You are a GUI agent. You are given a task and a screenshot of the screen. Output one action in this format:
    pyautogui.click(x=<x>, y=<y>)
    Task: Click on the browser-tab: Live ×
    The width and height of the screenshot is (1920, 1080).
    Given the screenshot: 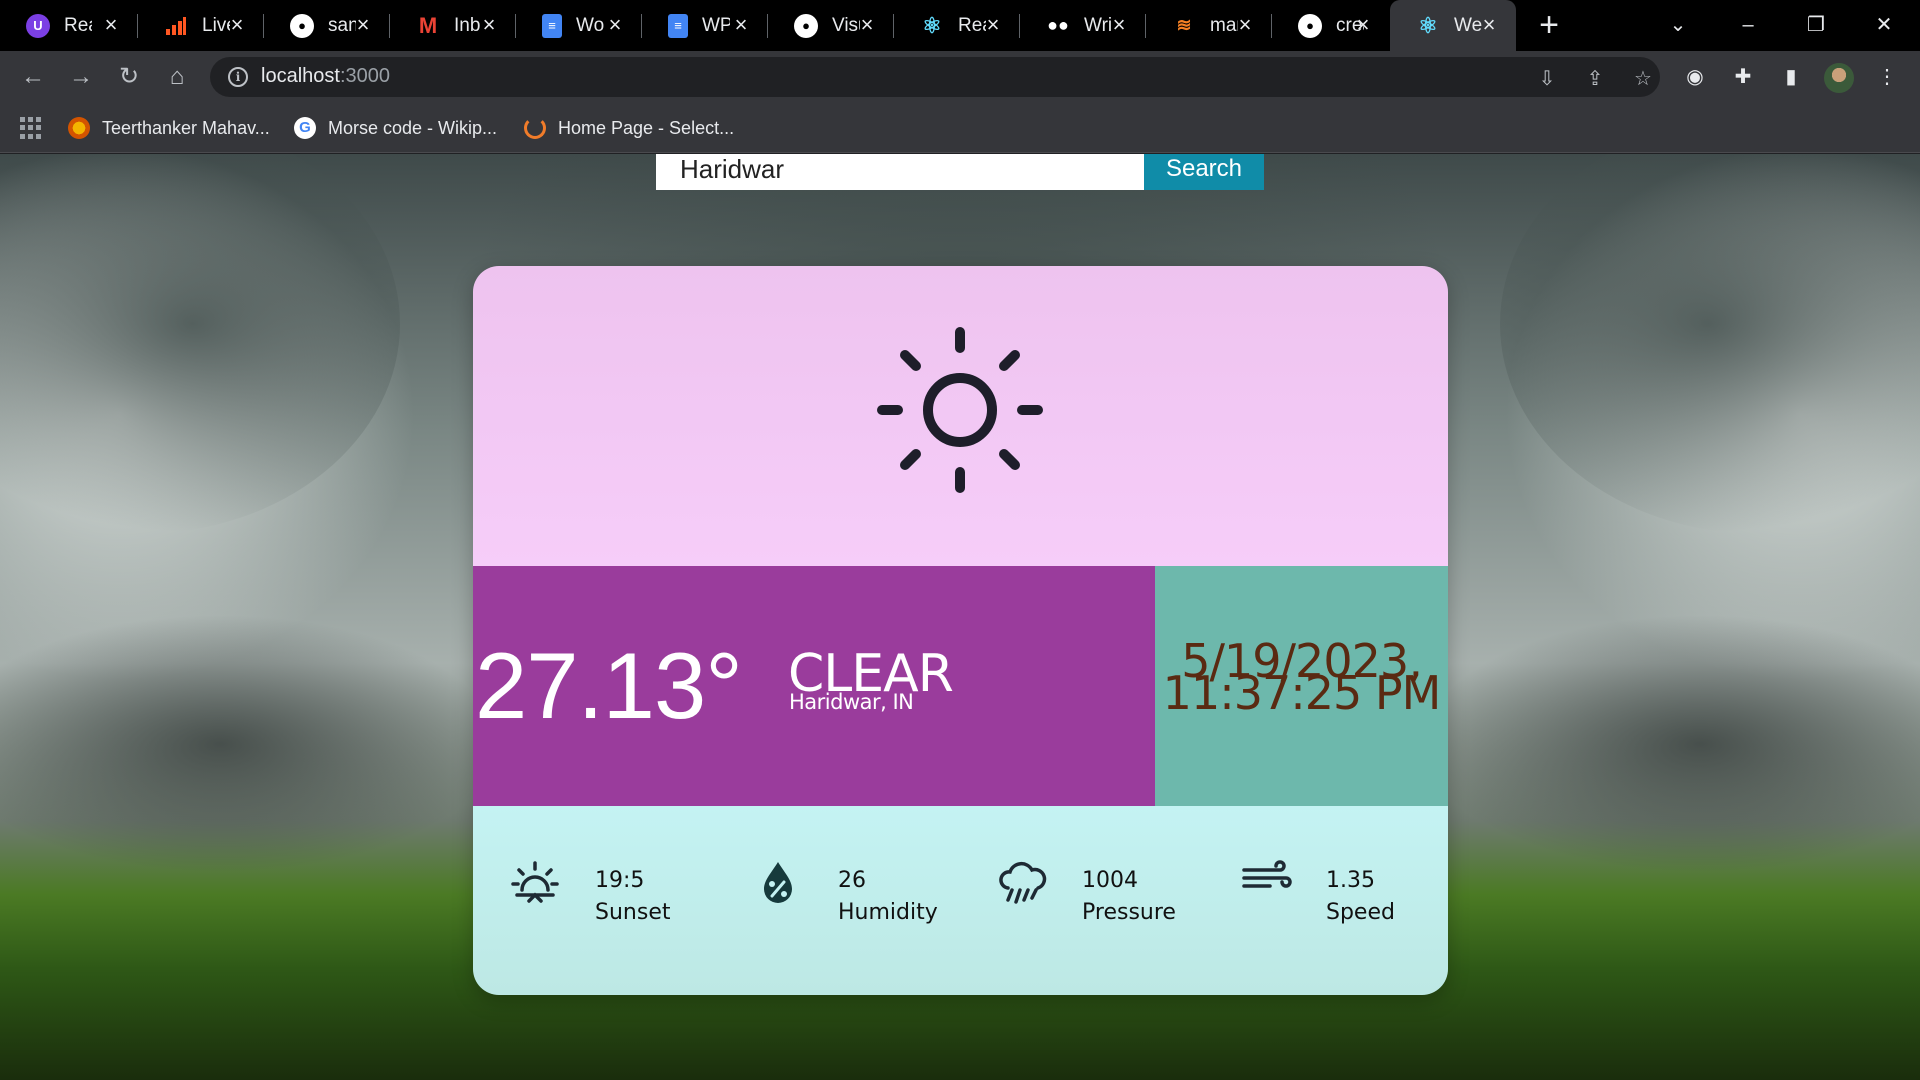 What is the action you would take?
    pyautogui.click(x=201, y=25)
    